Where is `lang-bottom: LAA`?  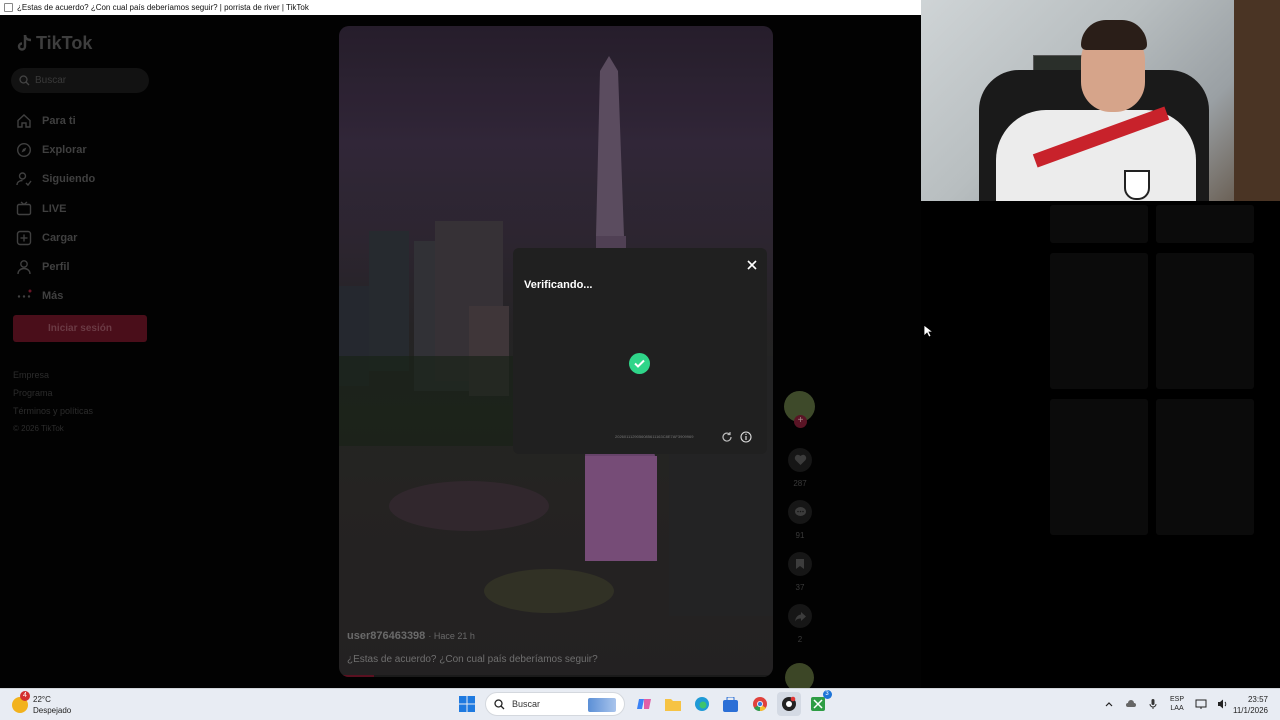 lang-bottom: LAA is located at coordinates (1177, 708).